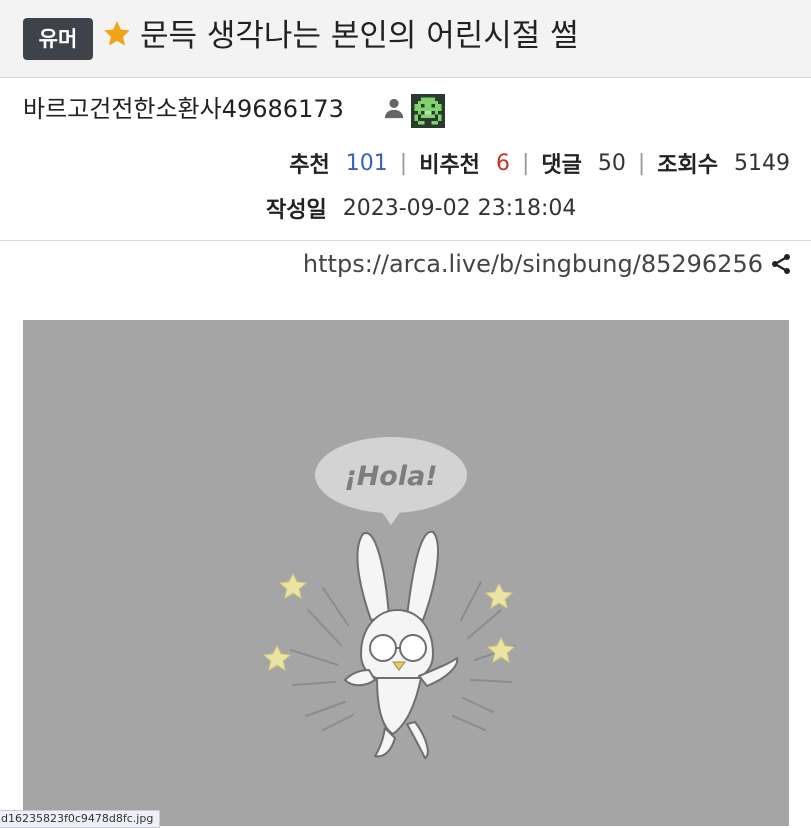  I want to click on date-label: 작성일, so click(296, 210).